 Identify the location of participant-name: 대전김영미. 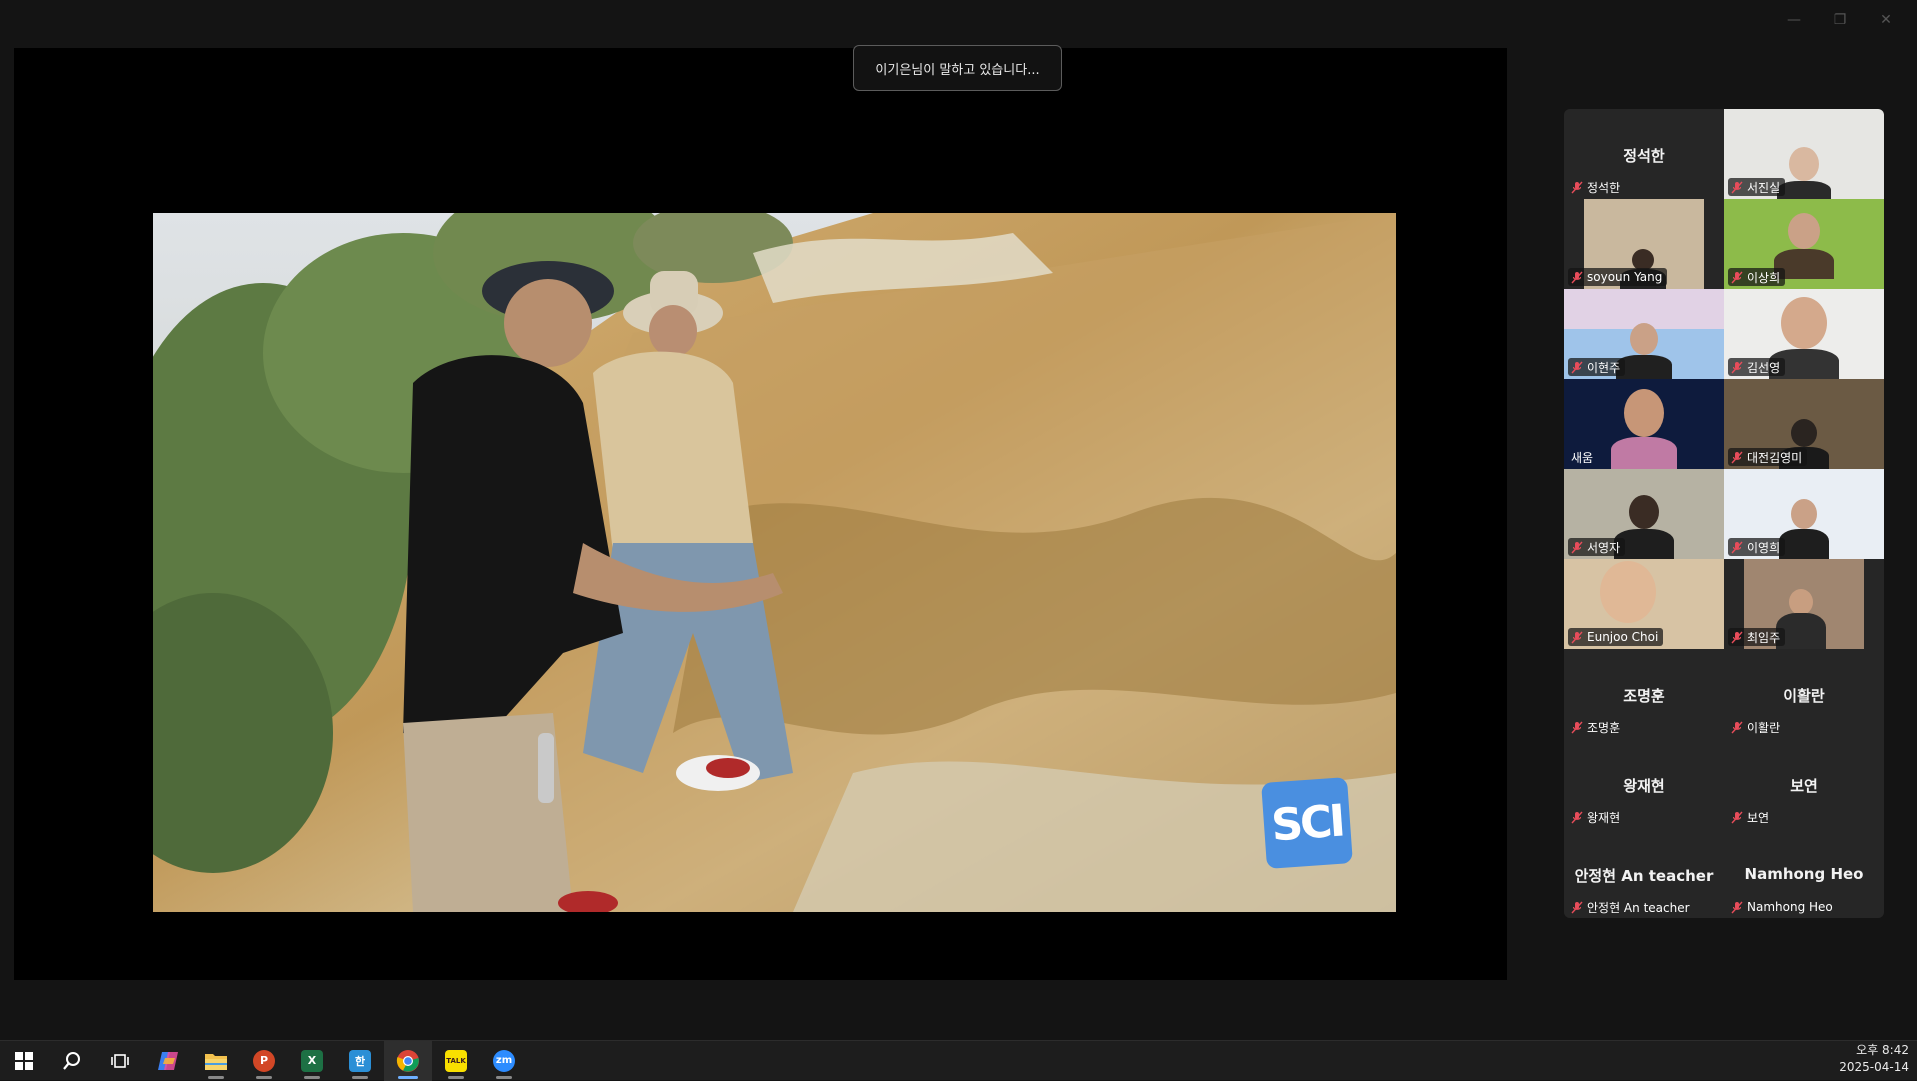
(1775, 457).